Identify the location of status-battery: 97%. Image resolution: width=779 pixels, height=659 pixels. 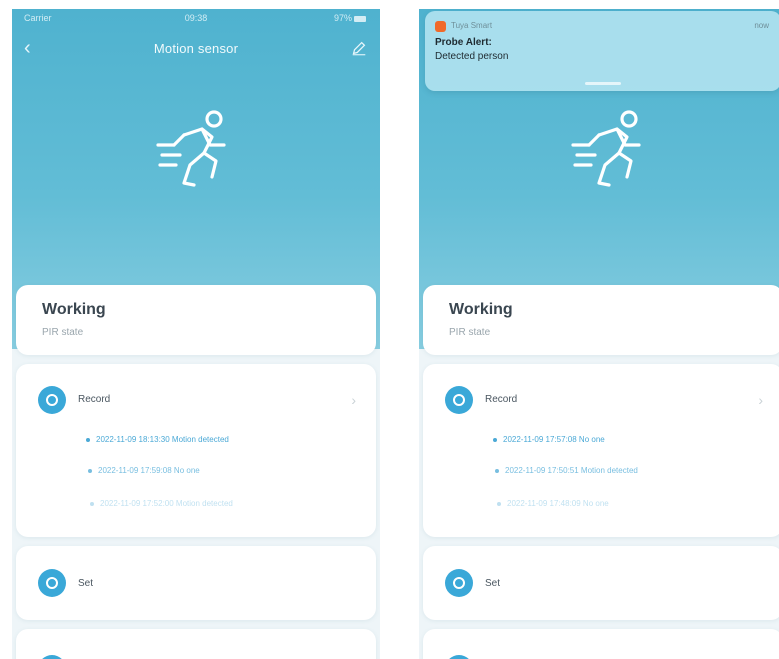
(350, 18).